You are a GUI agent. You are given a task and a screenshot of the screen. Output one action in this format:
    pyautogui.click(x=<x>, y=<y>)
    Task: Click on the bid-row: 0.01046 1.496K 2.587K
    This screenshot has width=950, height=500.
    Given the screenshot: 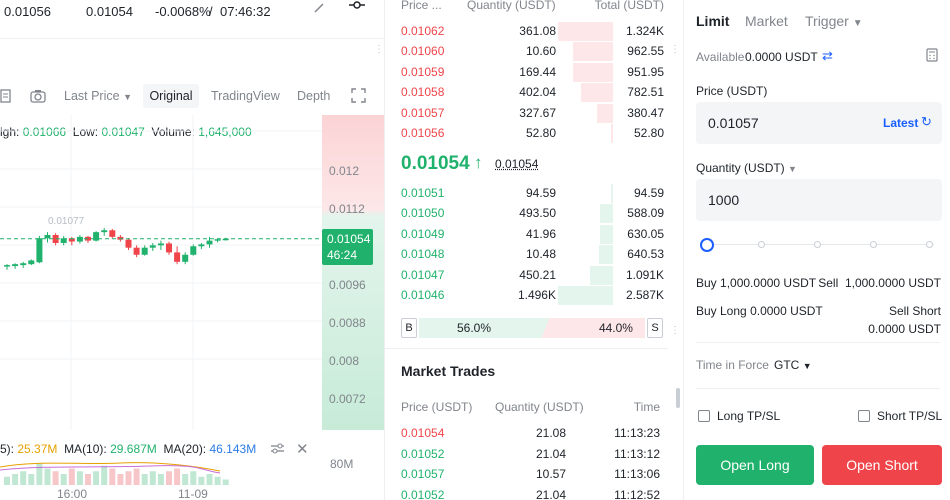 What is the action you would take?
    pyautogui.click(x=526, y=295)
    